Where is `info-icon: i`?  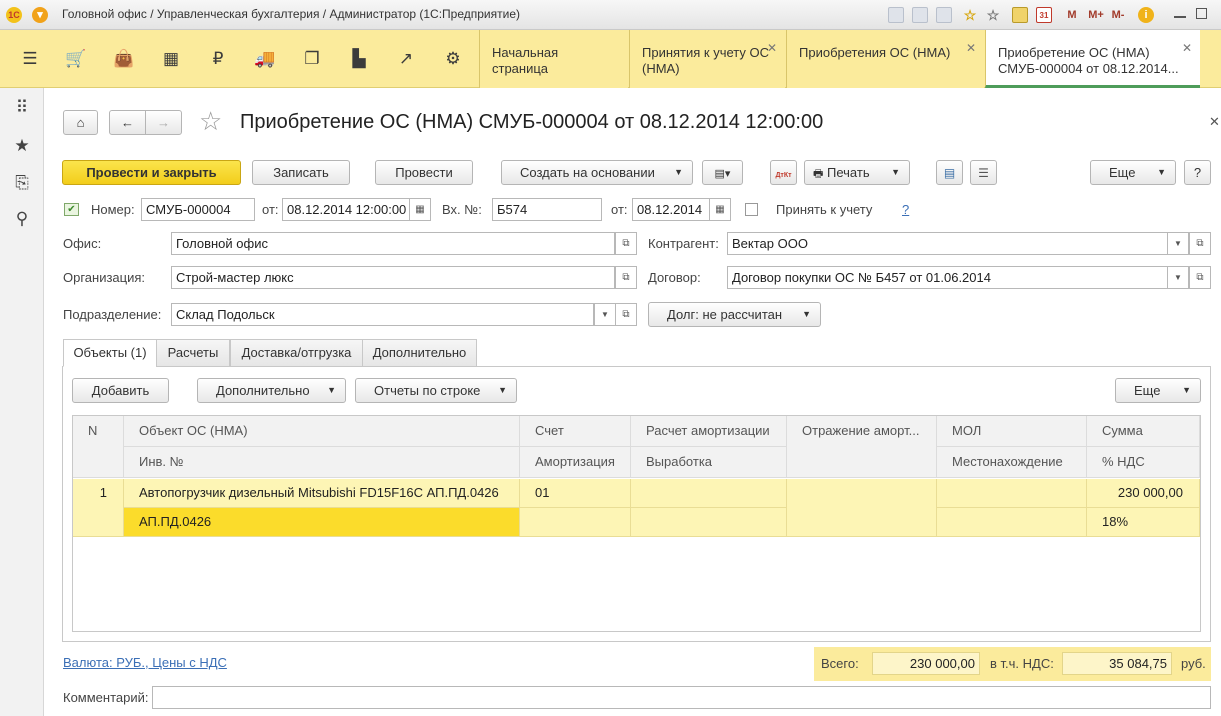 info-icon: i is located at coordinates (1146, 15).